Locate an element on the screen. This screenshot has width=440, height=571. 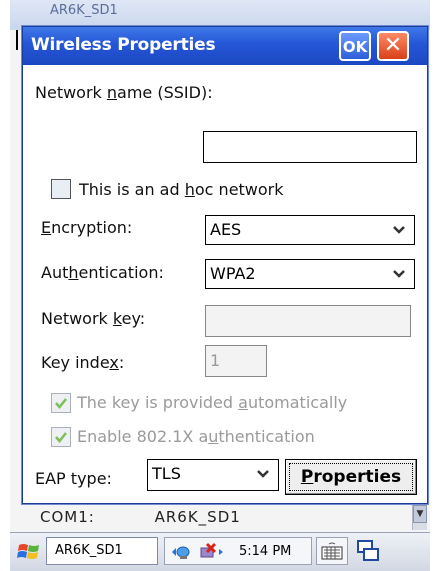
windows-start-icon is located at coordinates (29, 552).